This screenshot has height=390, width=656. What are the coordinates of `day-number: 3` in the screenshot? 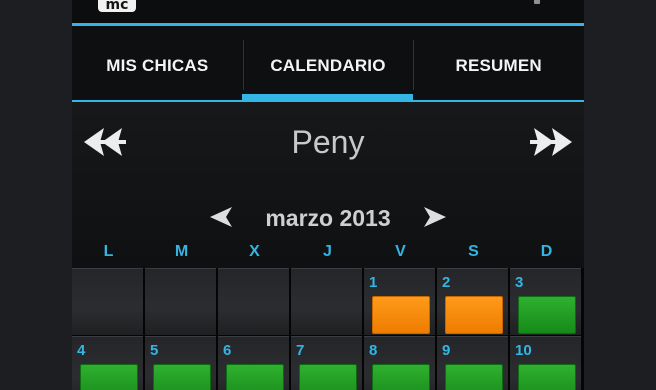 It's located at (519, 282).